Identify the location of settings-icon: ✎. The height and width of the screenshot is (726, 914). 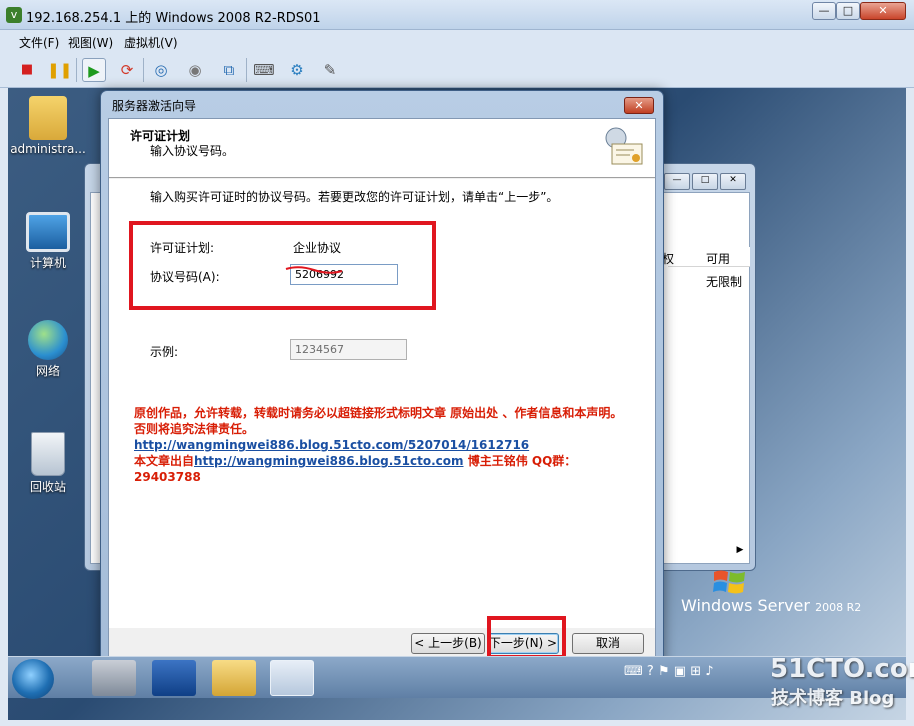
(330, 70).